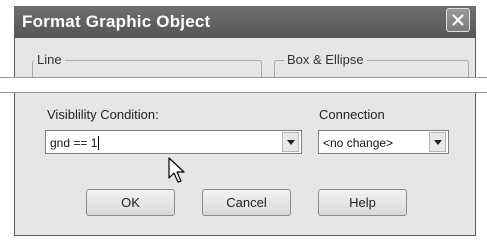  I want to click on visibility-condition-value: gnd == 1, so click(75, 143).